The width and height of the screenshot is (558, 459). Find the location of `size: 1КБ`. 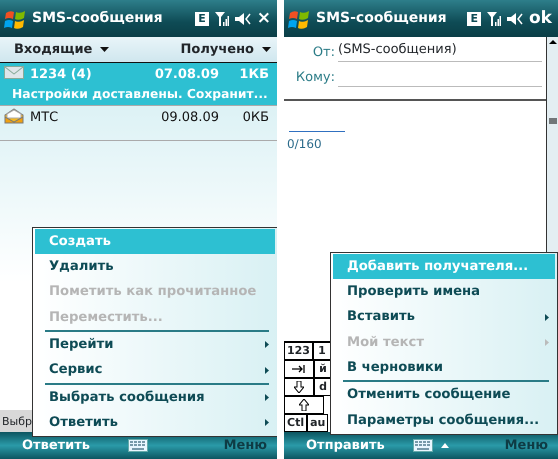

size: 1КБ is located at coordinates (253, 75).